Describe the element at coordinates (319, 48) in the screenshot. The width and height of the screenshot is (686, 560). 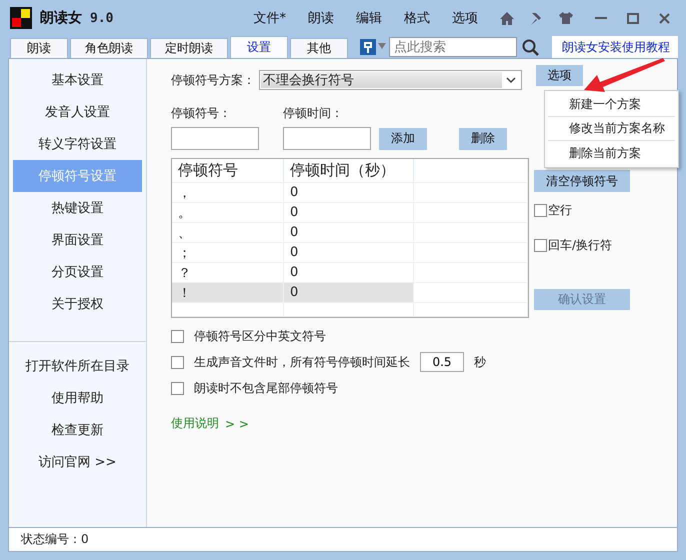
I see `tab: 其他` at that location.